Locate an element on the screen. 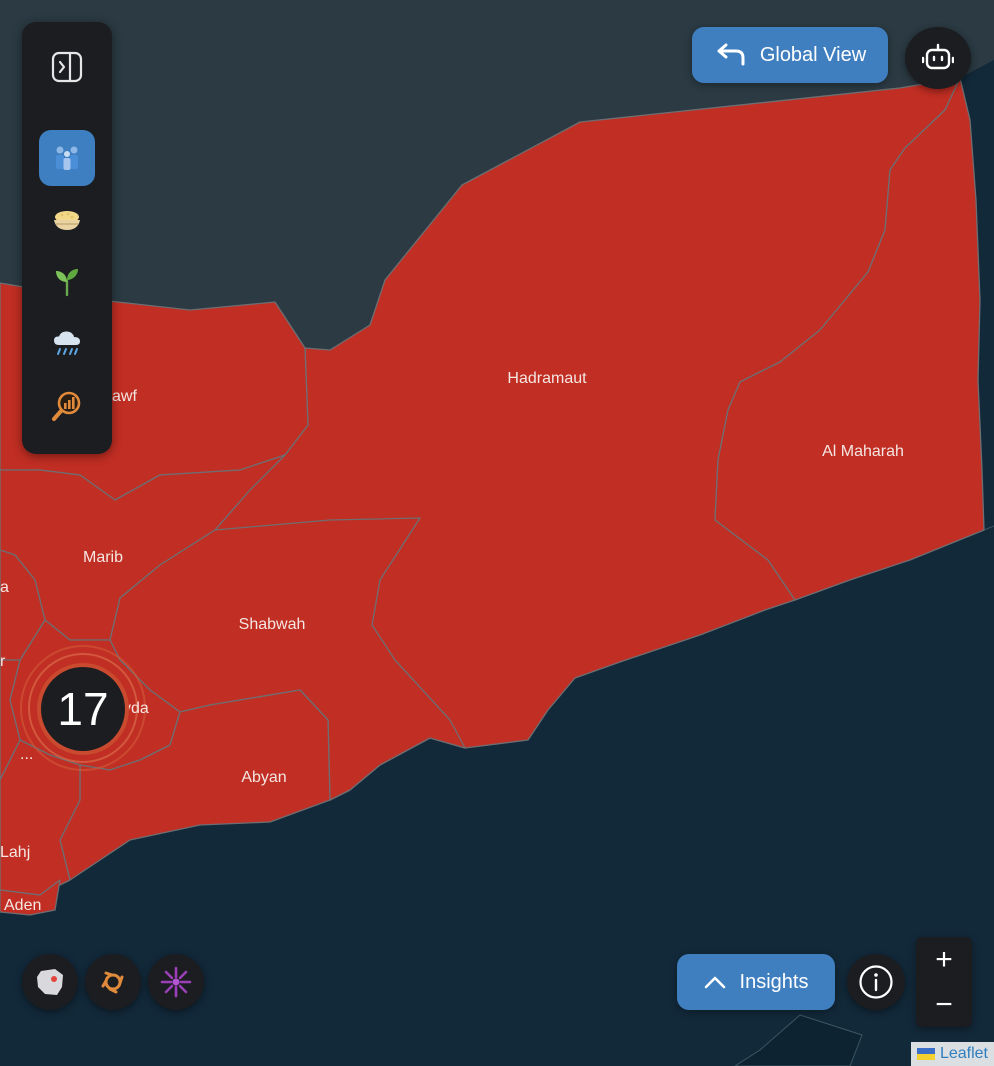 The image size is (994, 1066). analytics-layer-button is located at coordinates (67, 406).